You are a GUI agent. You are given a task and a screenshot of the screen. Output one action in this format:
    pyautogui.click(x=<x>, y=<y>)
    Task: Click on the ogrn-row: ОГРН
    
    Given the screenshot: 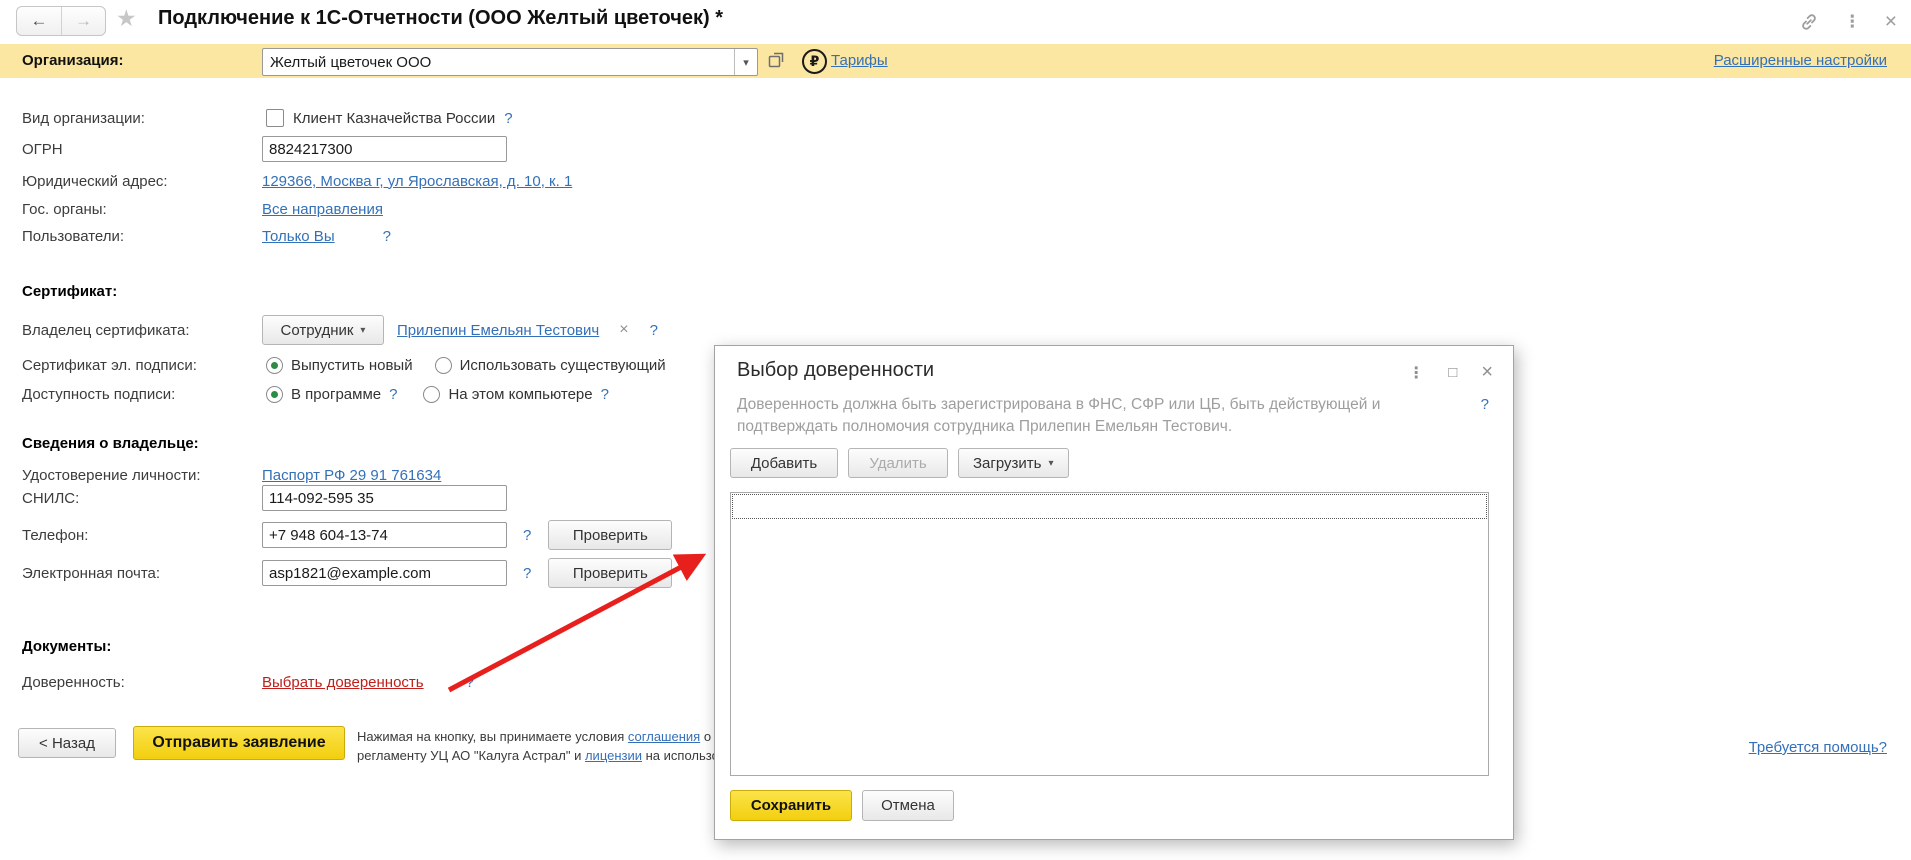 What is the action you would take?
    pyautogui.click(x=264, y=149)
    